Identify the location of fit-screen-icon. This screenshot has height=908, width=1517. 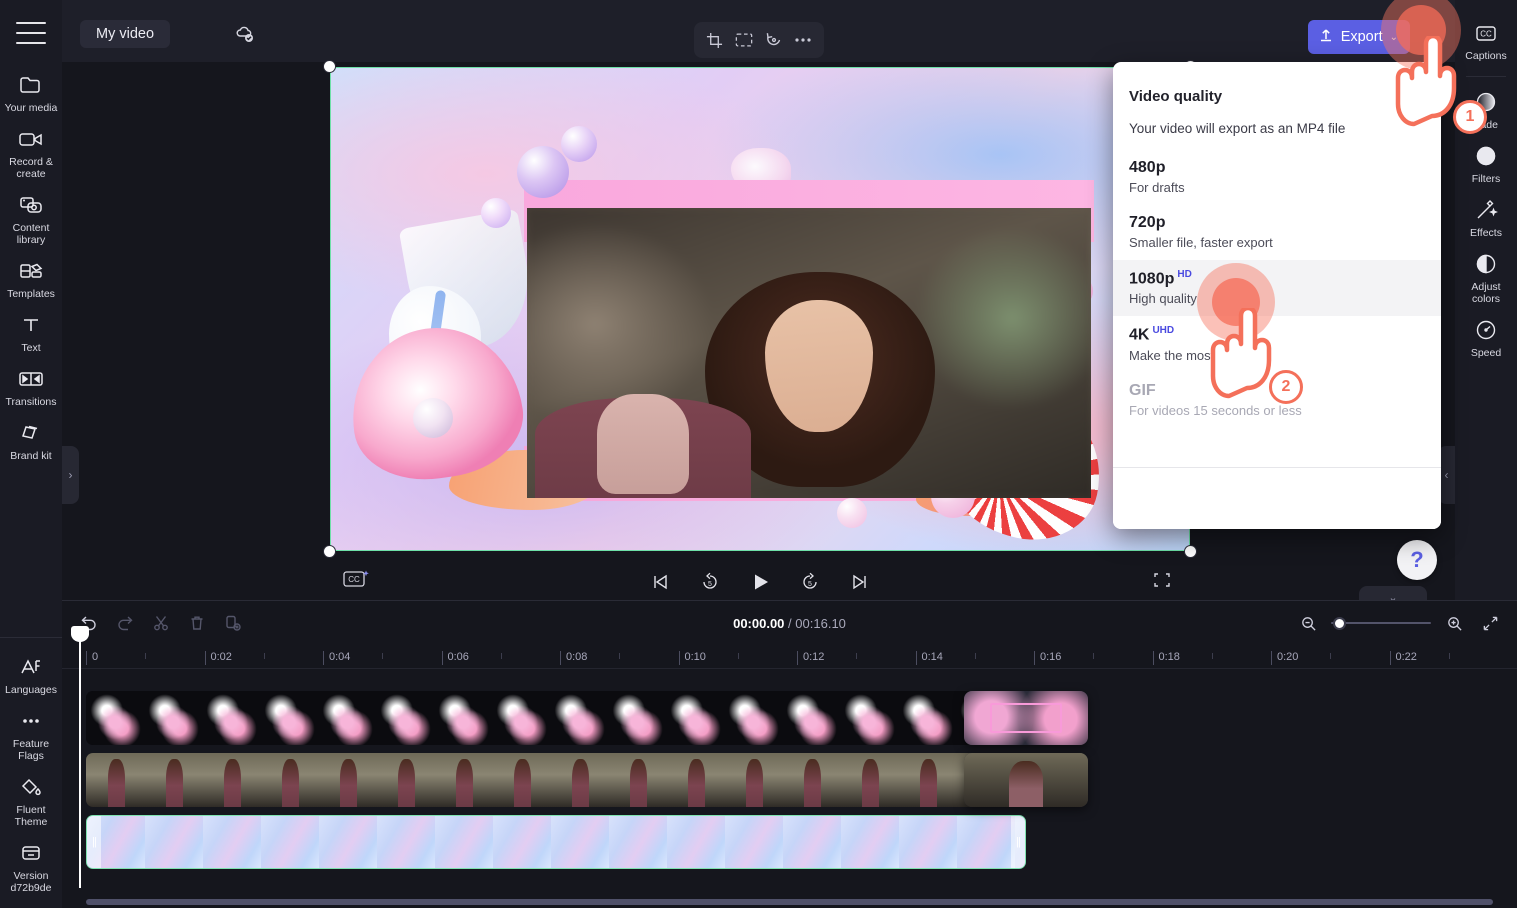
(744, 40).